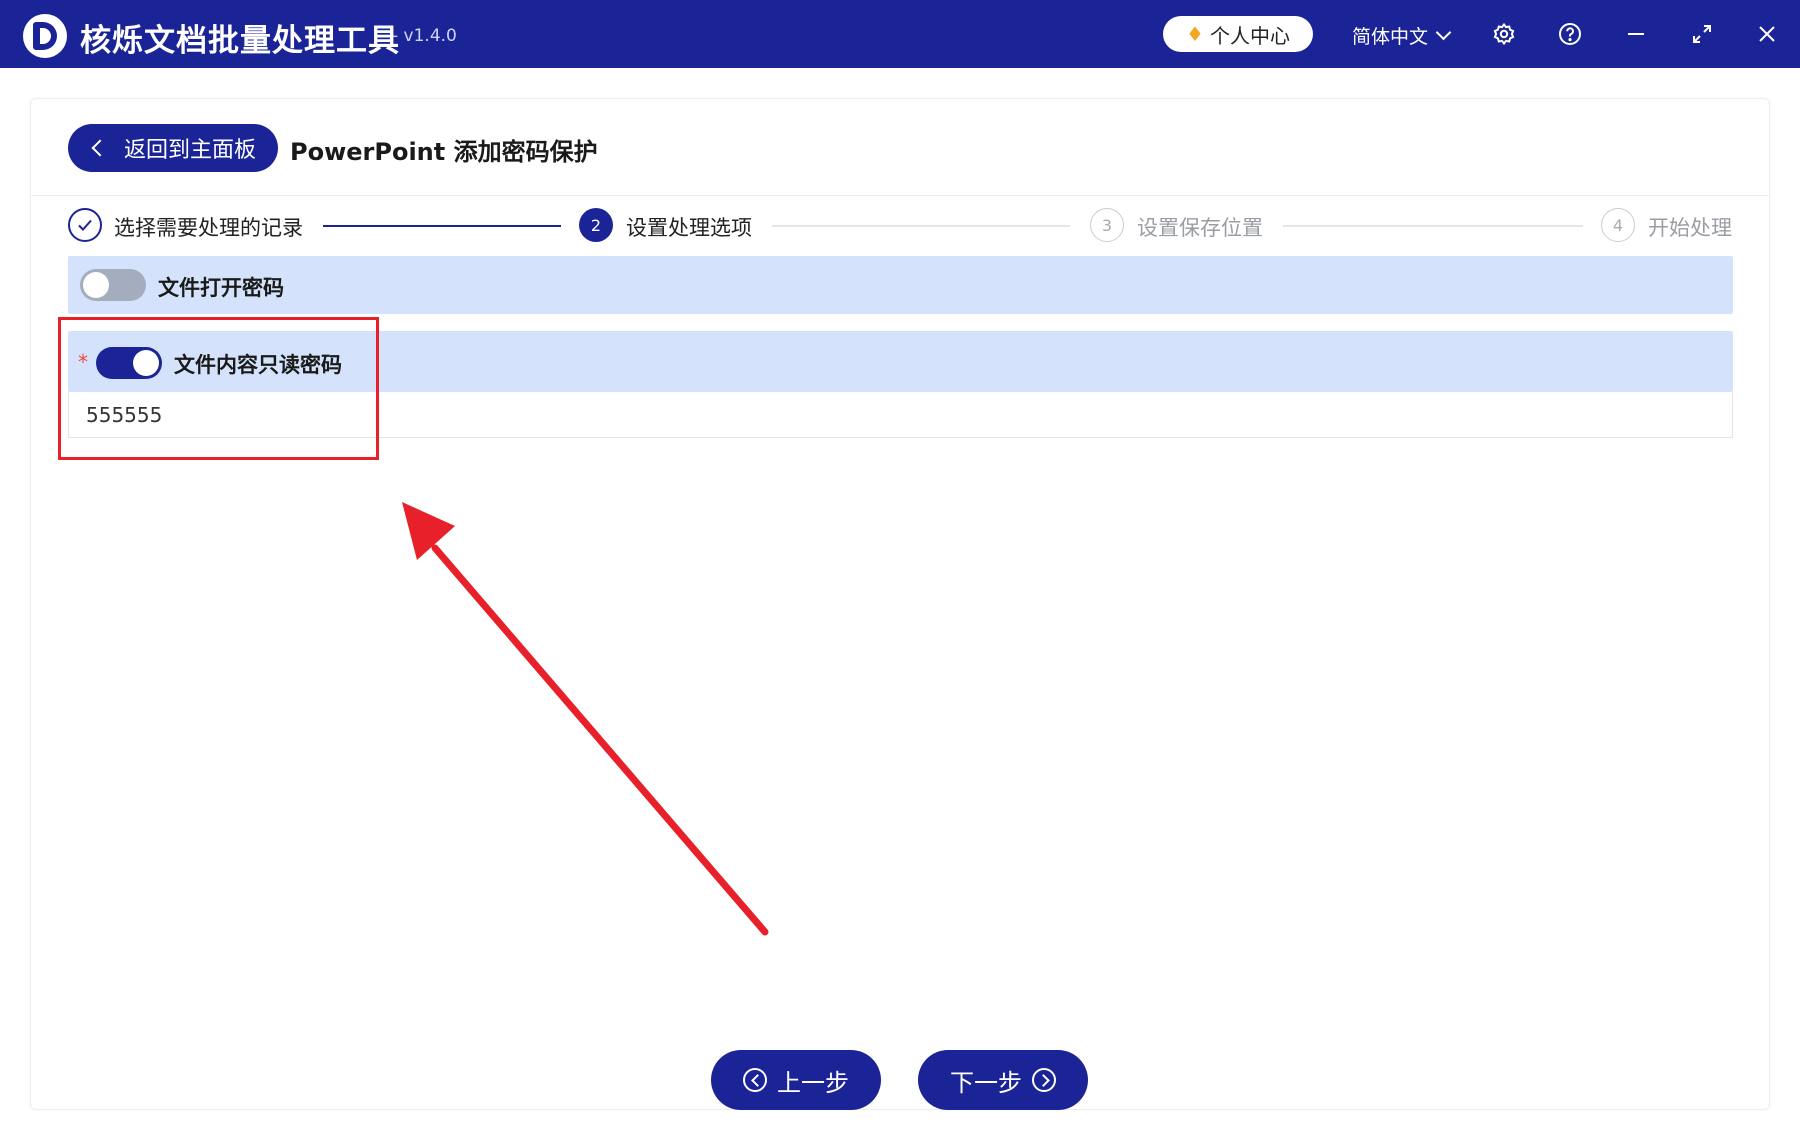  I want to click on chevron-left-icon, so click(100, 148).